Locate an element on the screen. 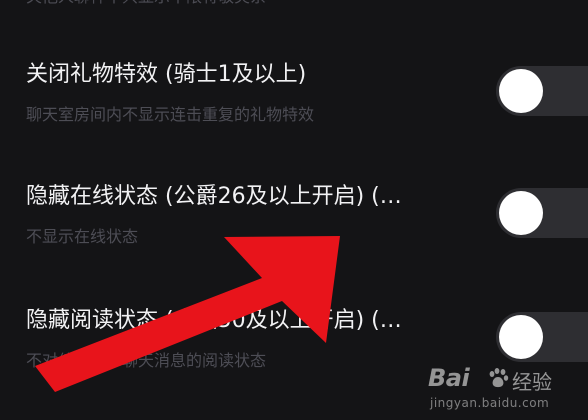  watermark-brand-text: 经验 is located at coordinates (532, 382).